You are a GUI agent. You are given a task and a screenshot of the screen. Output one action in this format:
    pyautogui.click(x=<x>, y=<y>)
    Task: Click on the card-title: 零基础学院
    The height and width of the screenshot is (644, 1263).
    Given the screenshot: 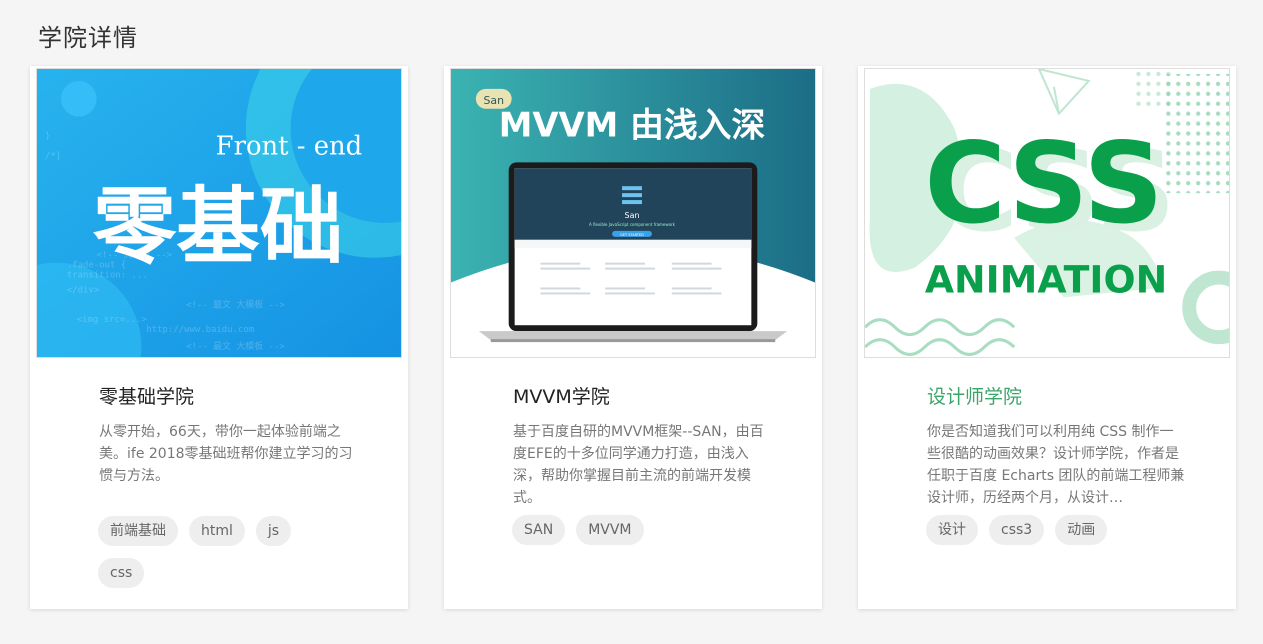 What is the action you would take?
    pyautogui.click(x=146, y=395)
    